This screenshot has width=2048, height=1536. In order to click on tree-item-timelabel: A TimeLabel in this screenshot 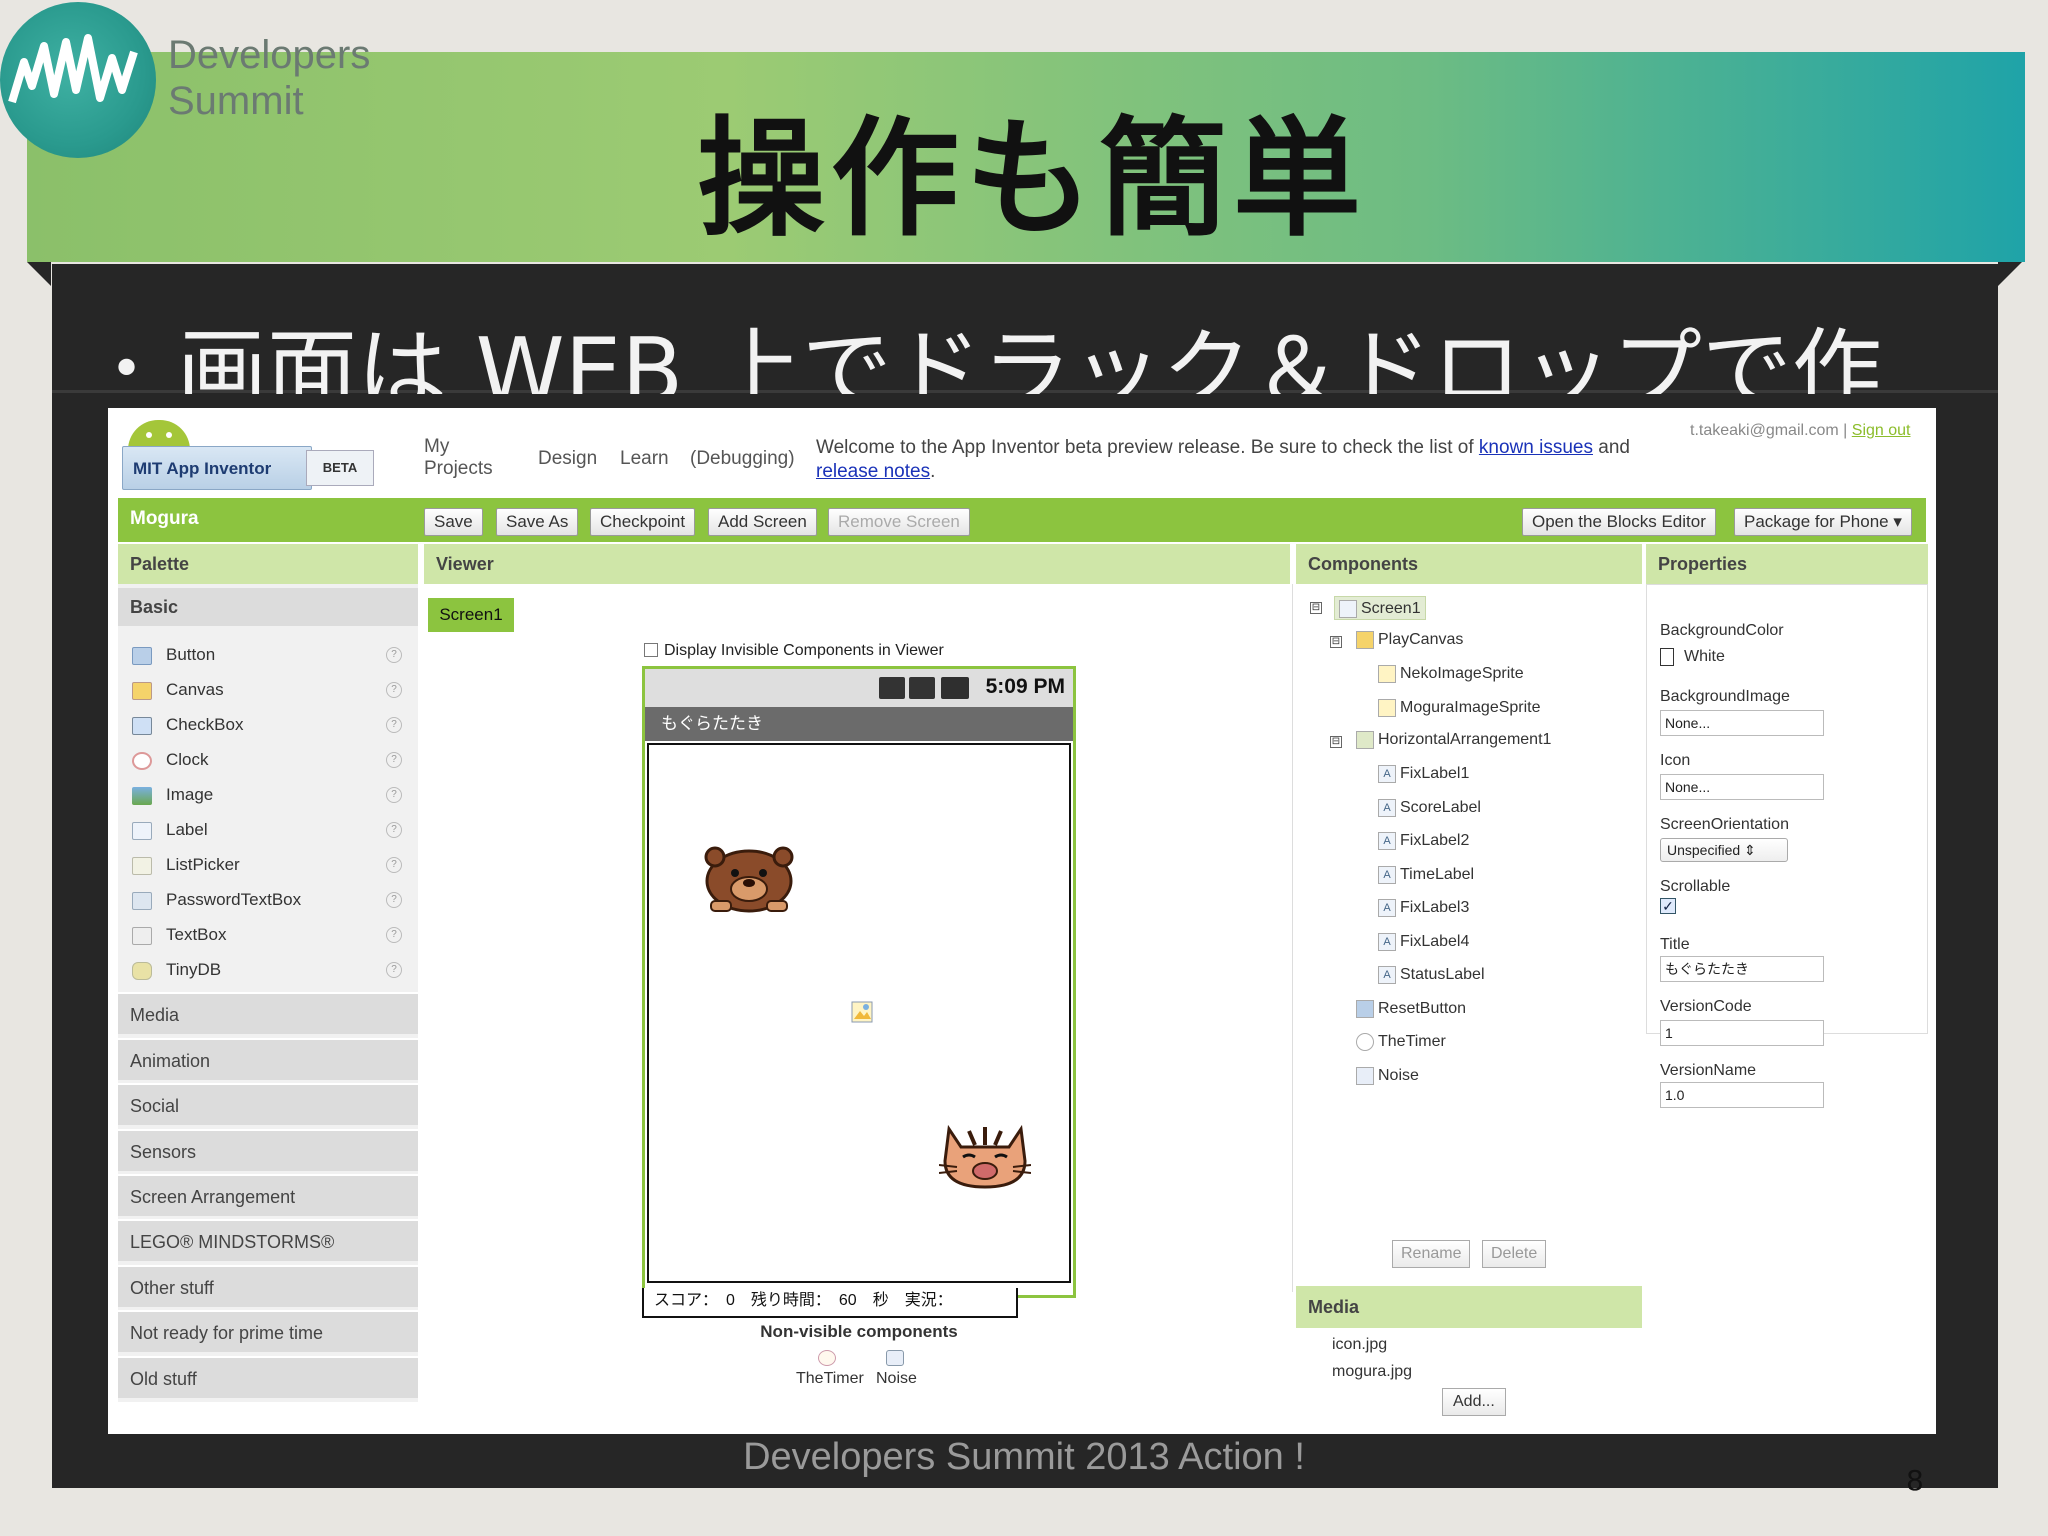, I will do `click(1426, 875)`.